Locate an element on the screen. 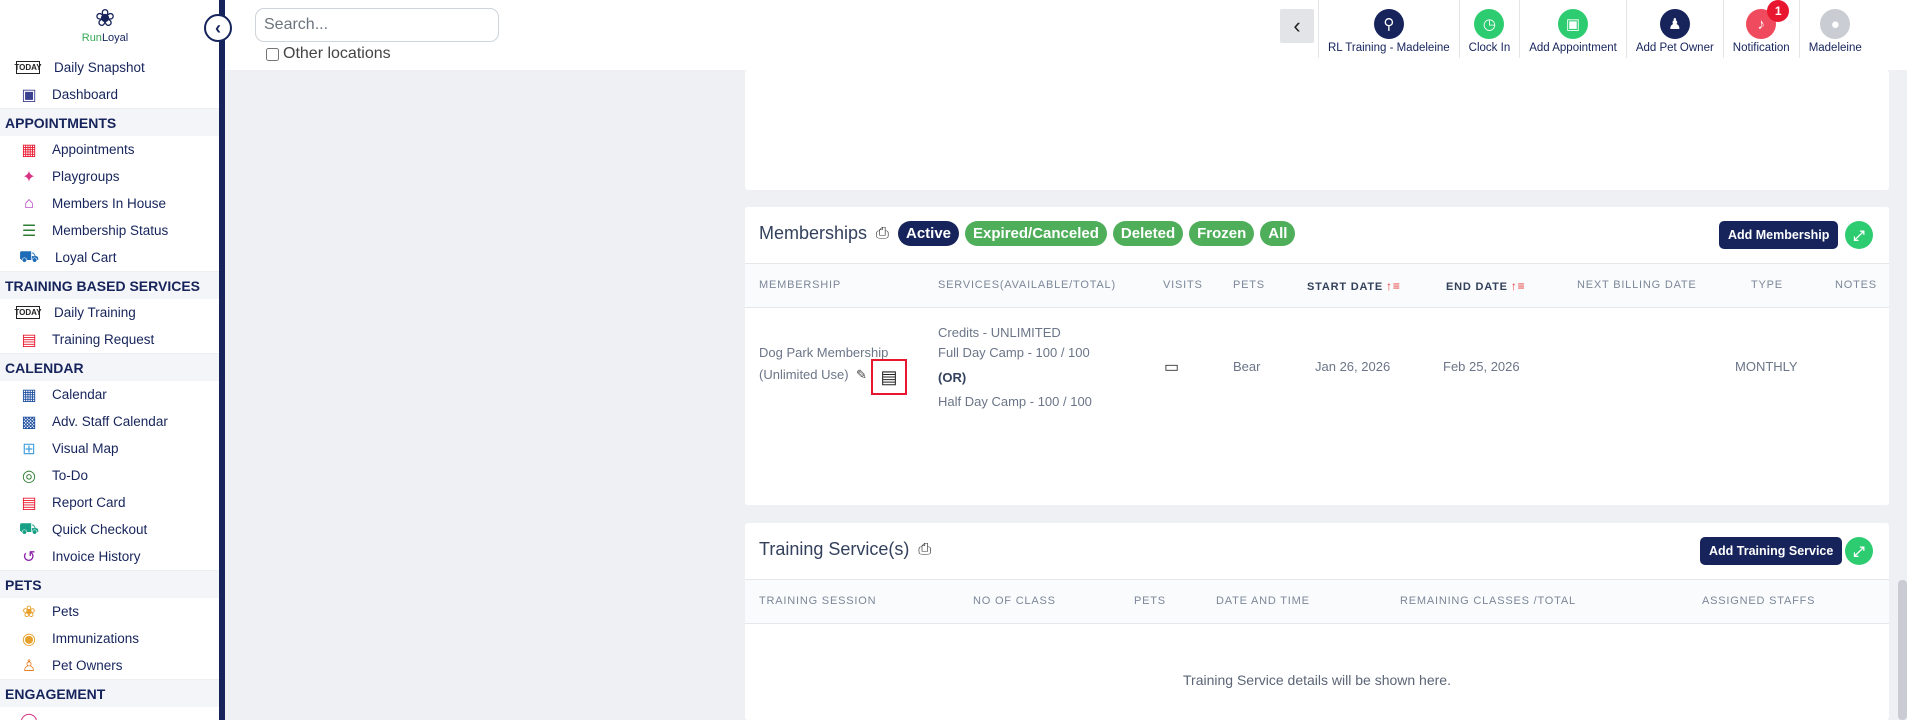 The height and width of the screenshot is (720, 1907). sidebar-item-appointments: ▦ Appointments is located at coordinates (109, 149).